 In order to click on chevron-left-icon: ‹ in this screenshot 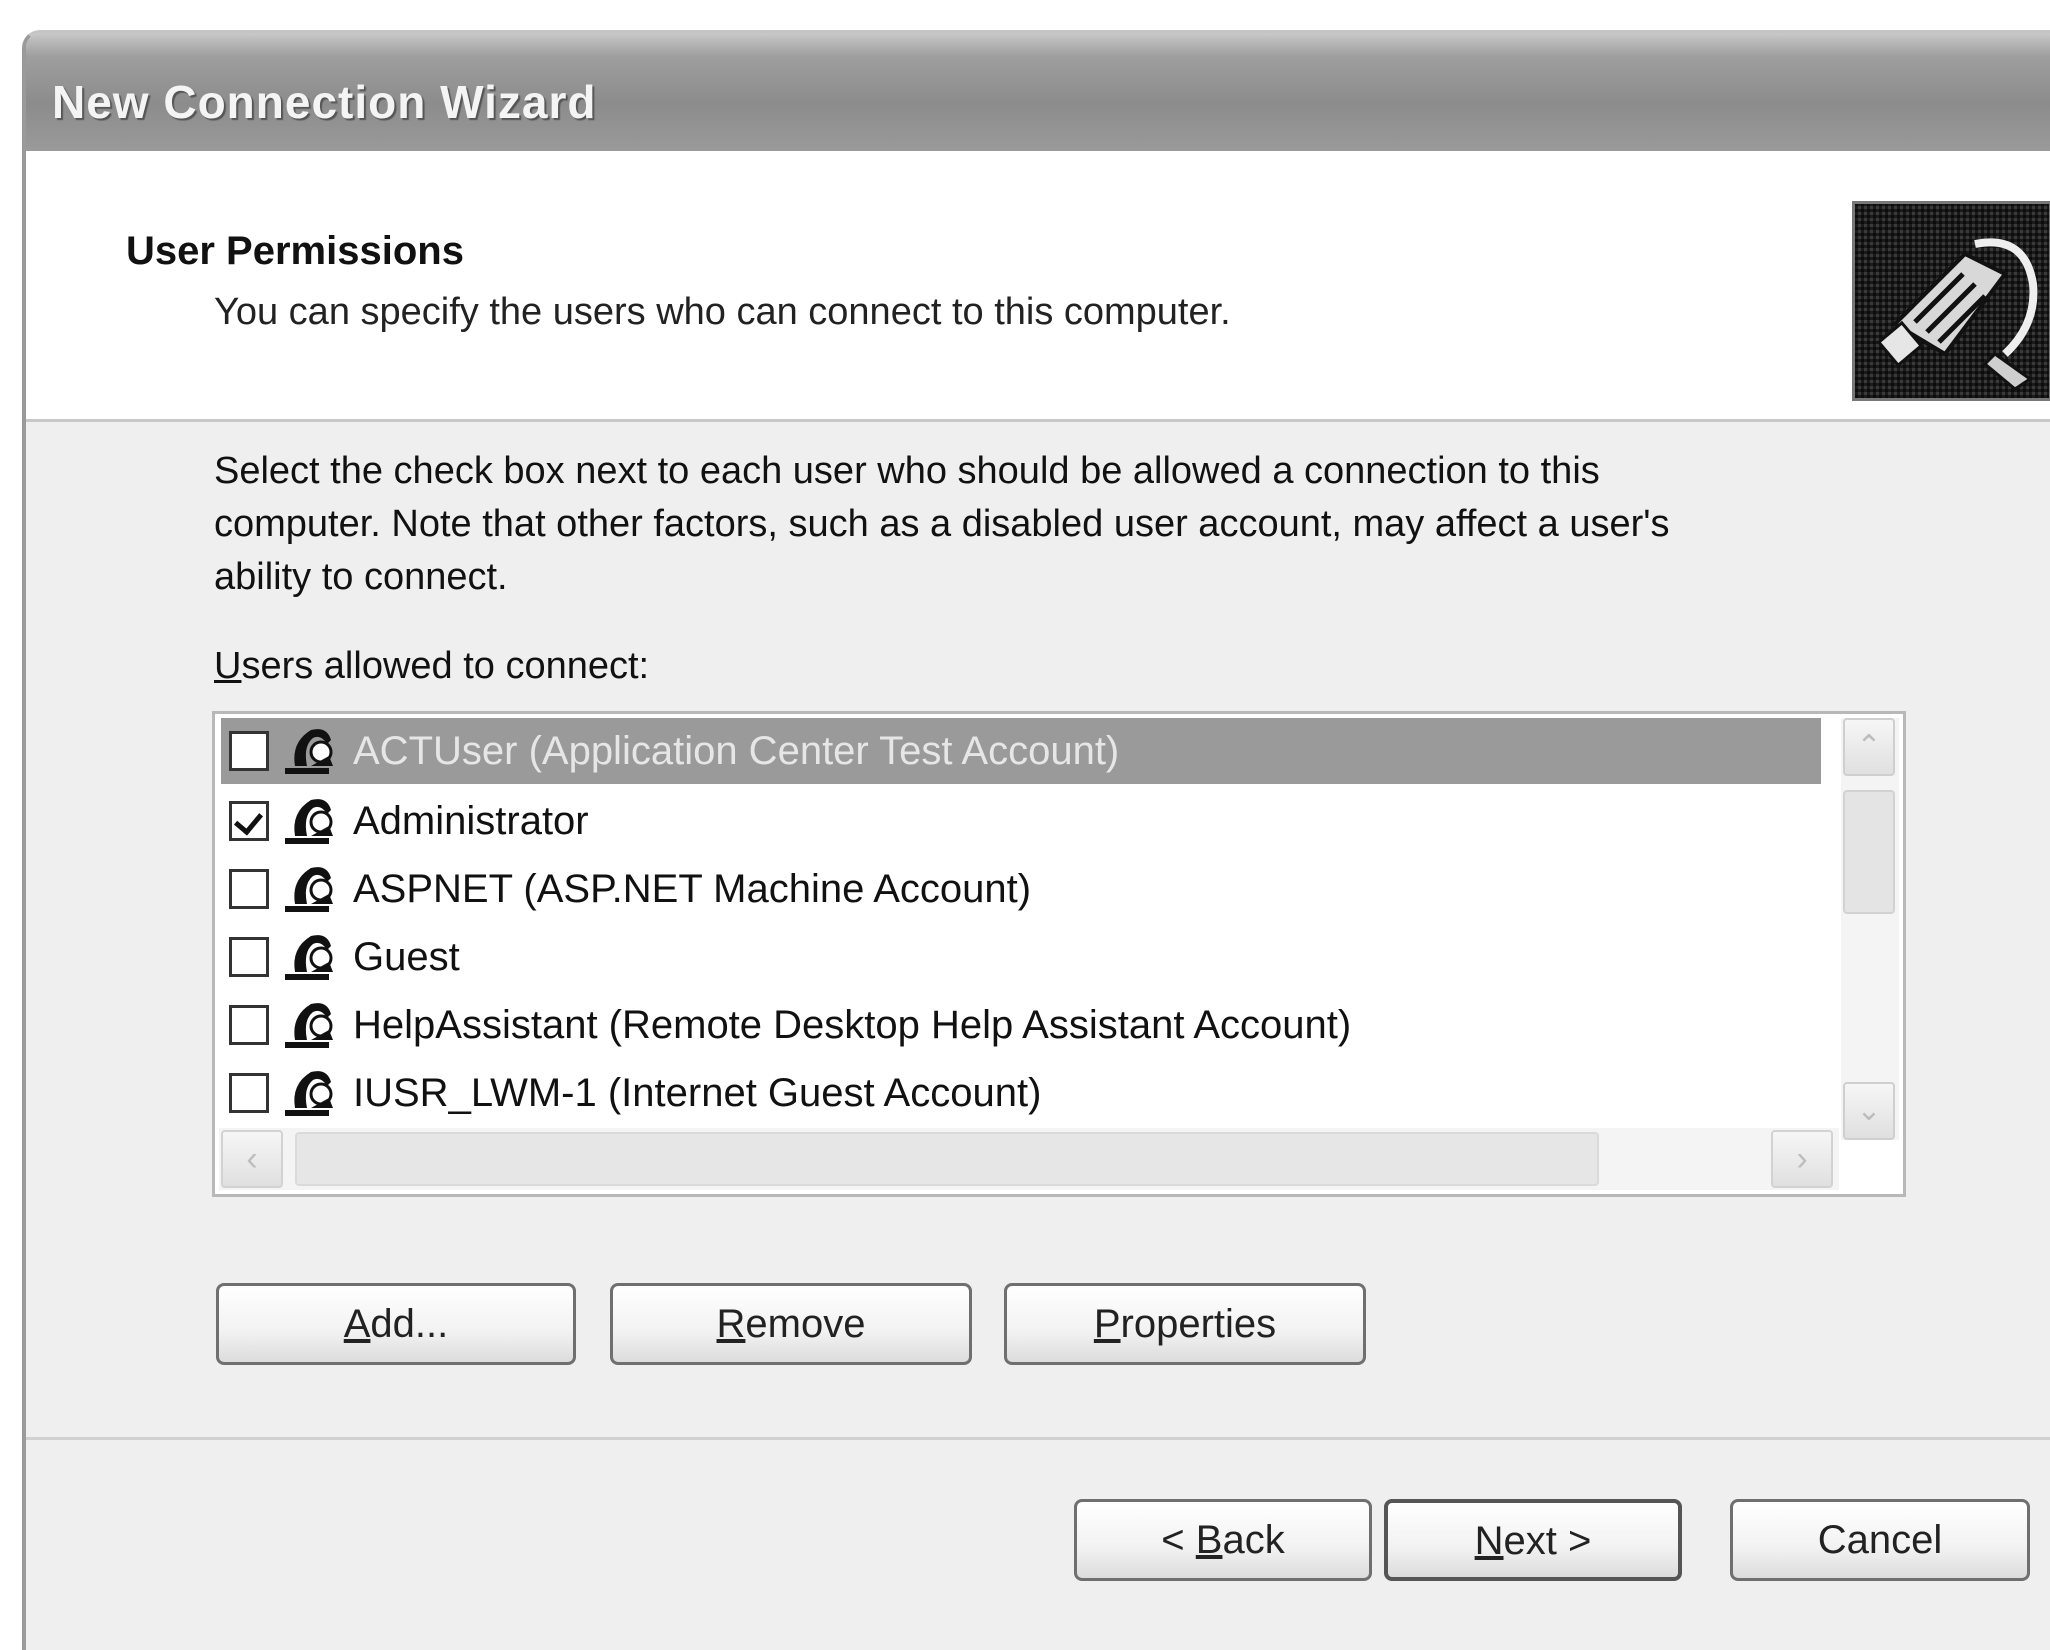, I will do `click(252, 1159)`.